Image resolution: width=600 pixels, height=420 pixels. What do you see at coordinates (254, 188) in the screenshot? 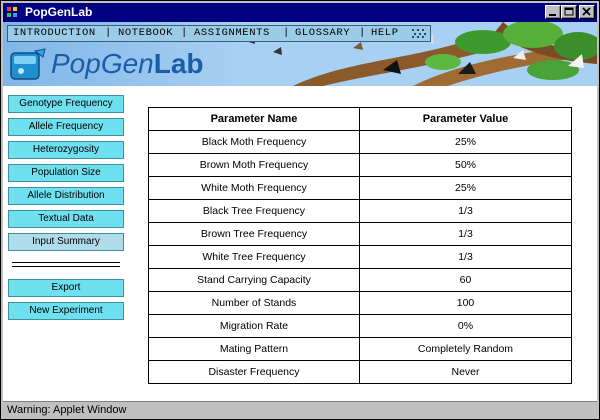
I see `parameter-name-cell: White Moth Frequency` at bounding box center [254, 188].